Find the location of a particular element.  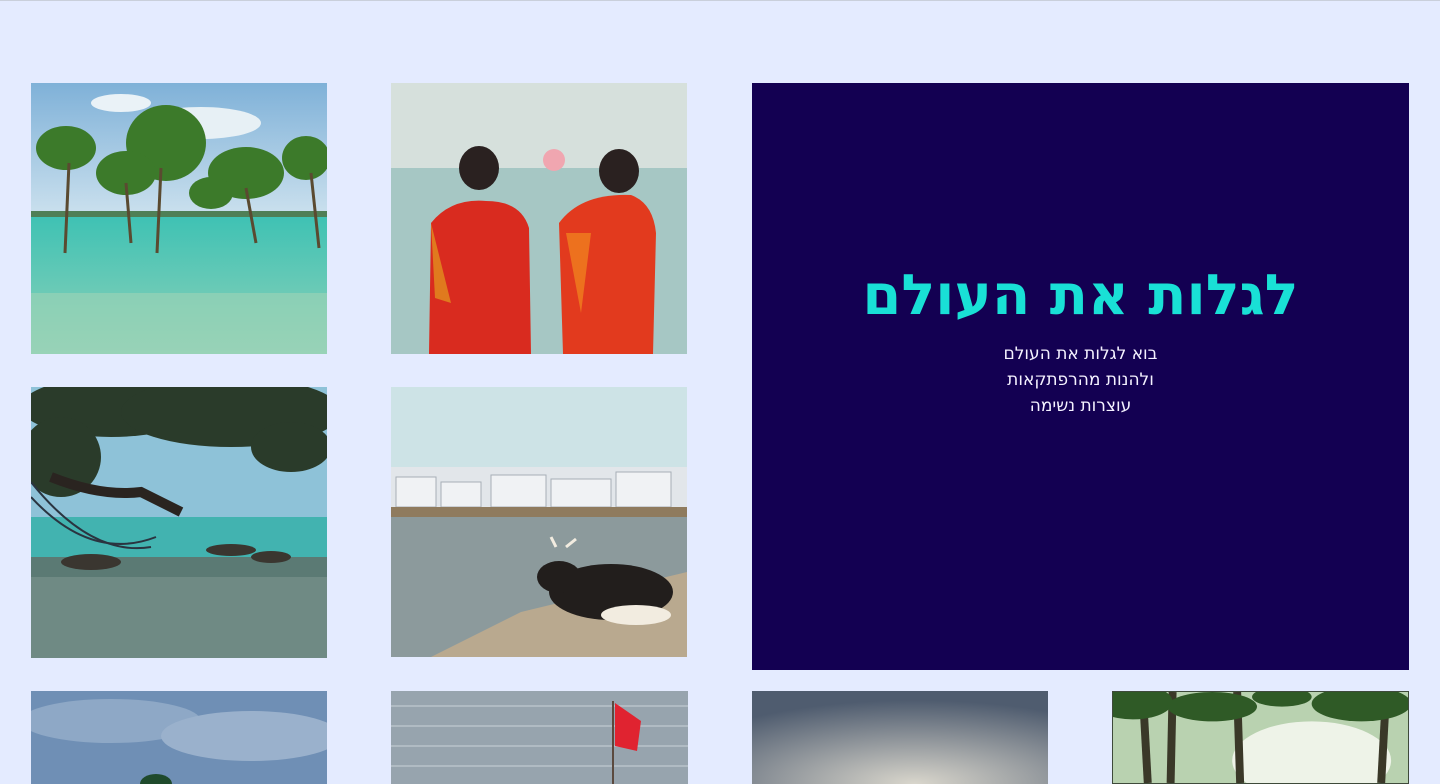

photo-cloudy-shore is located at coordinates (179, 737).